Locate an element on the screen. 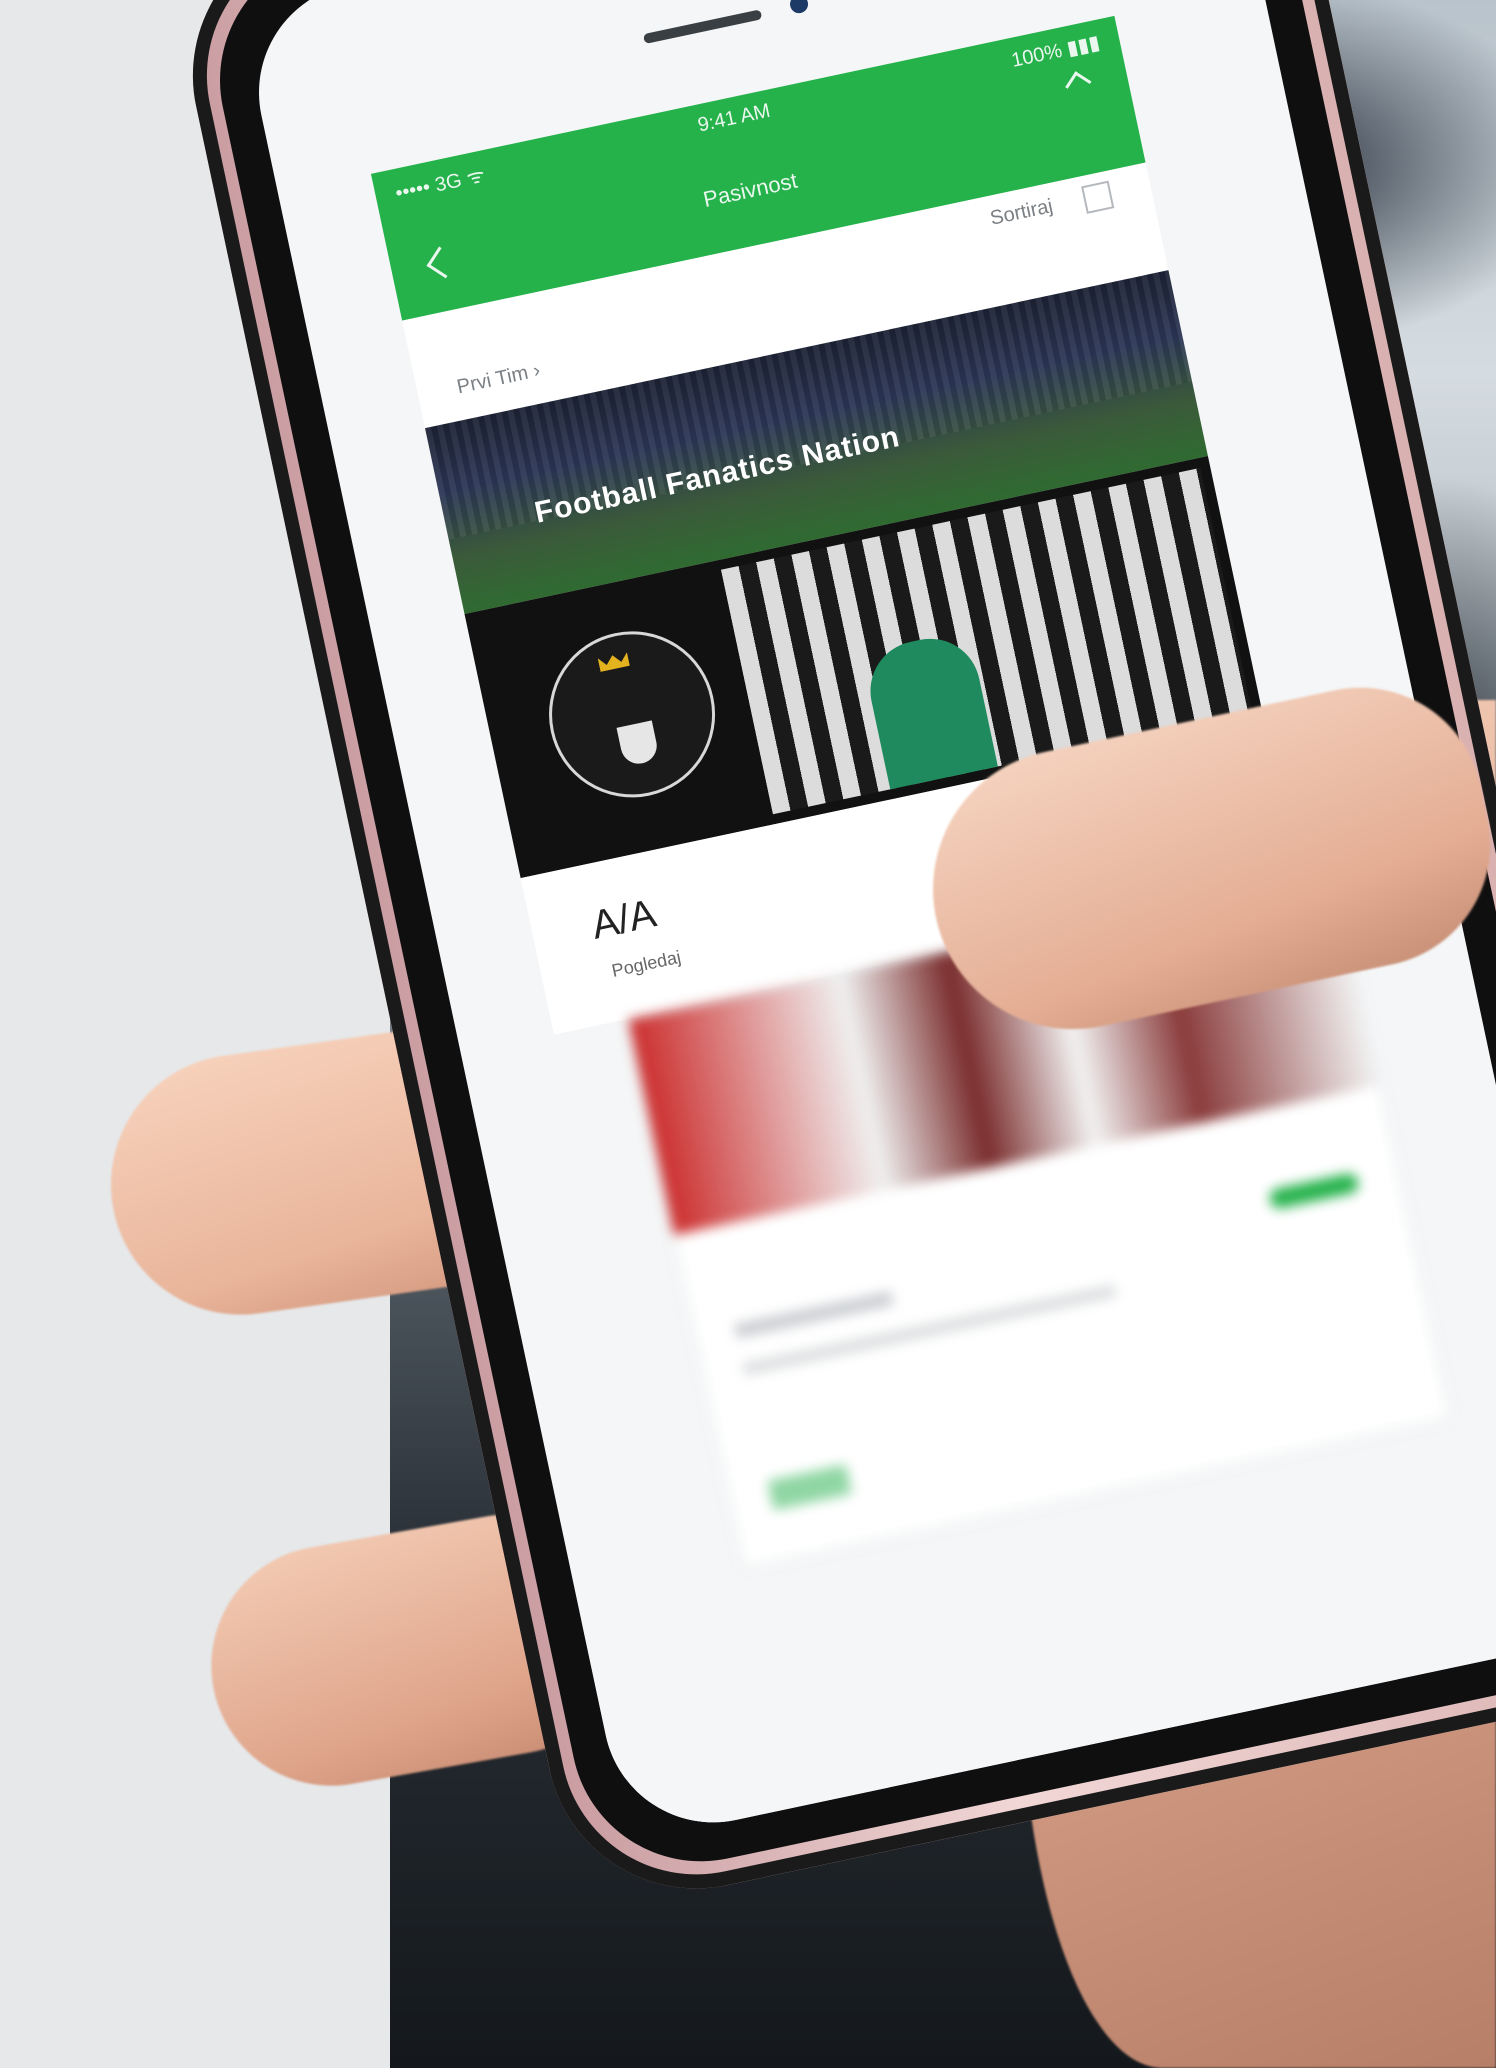 Image resolution: width=1496 pixels, height=2068 pixels. page-title: Pasivnost is located at coordinates (750, 189).